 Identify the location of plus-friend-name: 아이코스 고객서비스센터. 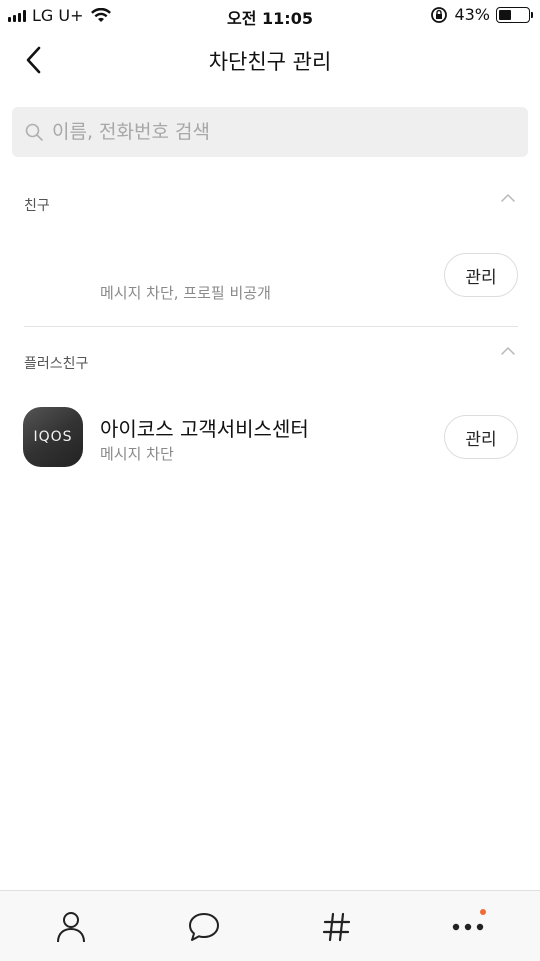
(204, 429).